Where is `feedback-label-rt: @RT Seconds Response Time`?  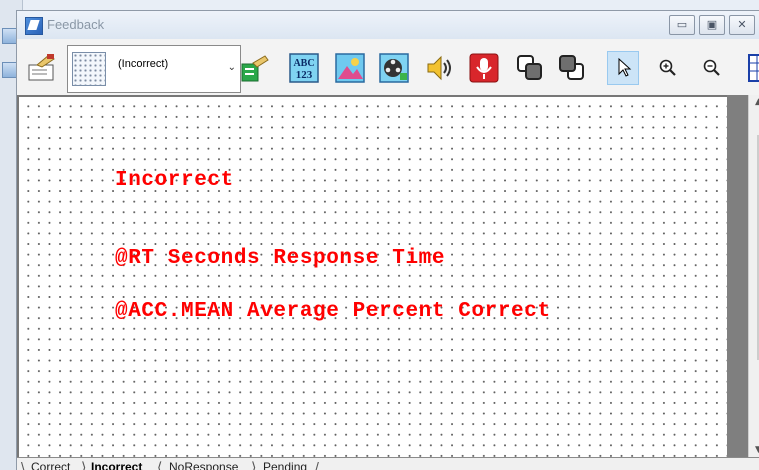
feedback-label-rt: @RT Seconds Response Time is located at coordinates (280, 258).